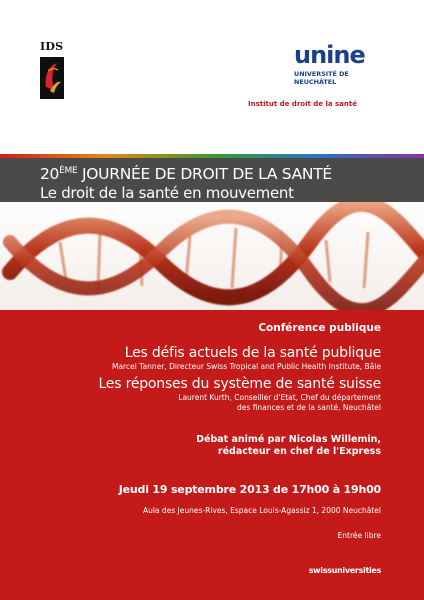  What do you see at coordinates (204, 174) in the screenshot?
I see `title-rest: JOURNÉE DE DROIT DE LA SANTÉ` at bounding box center [204, 174].